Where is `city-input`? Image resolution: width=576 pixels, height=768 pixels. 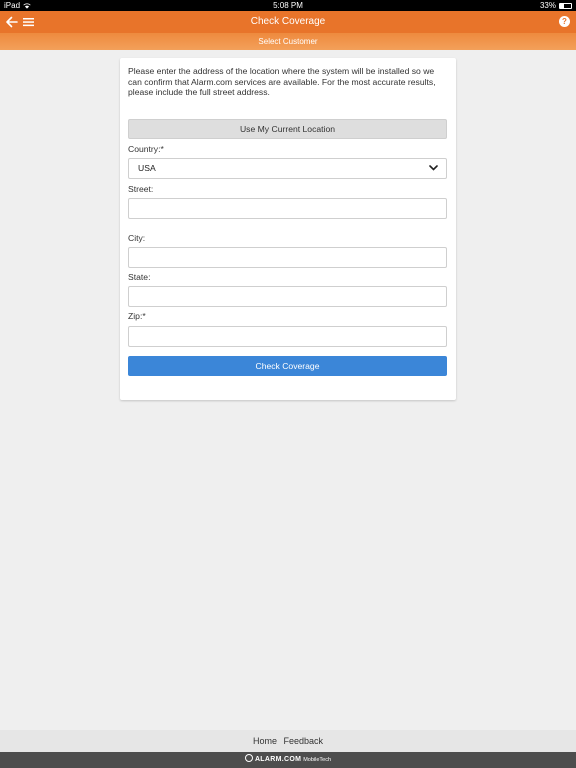 city-input is located at coordinates (287, 257).